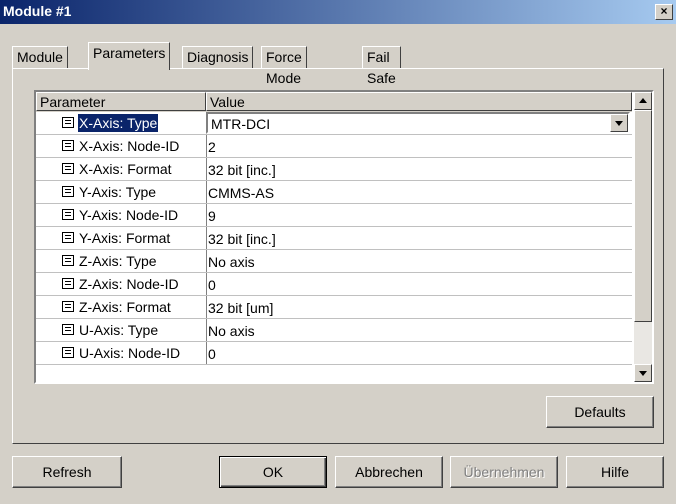 This screenshot has width=676, height=504. I want to click on parameter-name: Y-Axis: Type, so click(118, 192).